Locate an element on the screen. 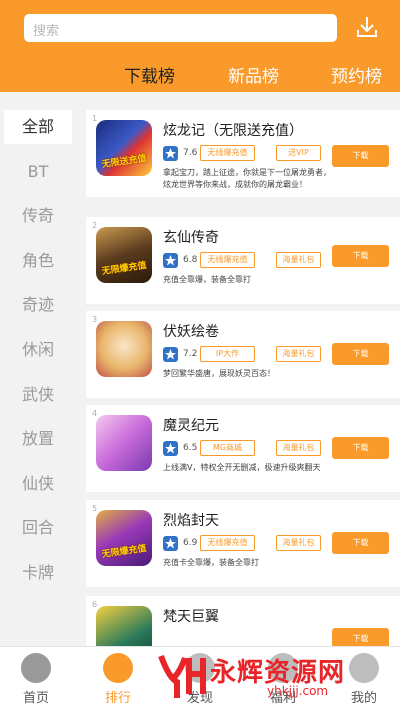 Image resolution: width=400 pixels, height=706 pixels. sidebar-item-rpg: 角色 is located at coordinates (38, 261).